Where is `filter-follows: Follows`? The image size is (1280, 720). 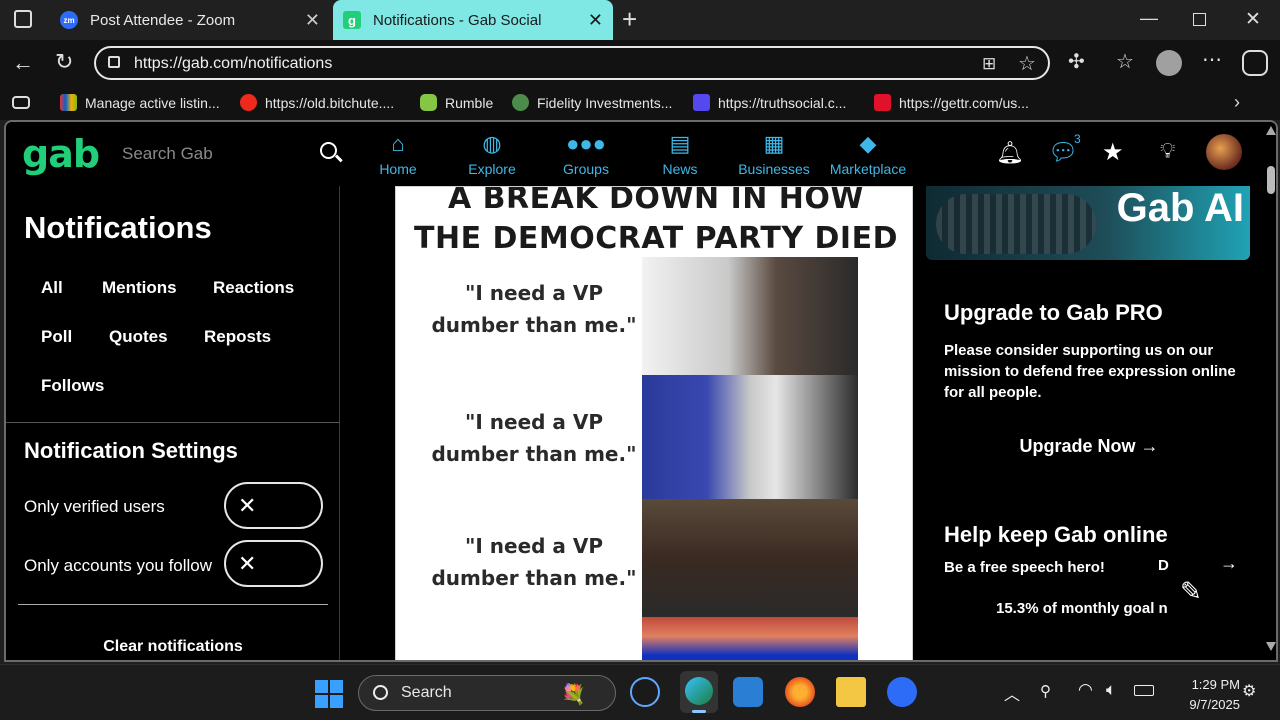 filter-follows: Follows is located at coordinates (72, 386).